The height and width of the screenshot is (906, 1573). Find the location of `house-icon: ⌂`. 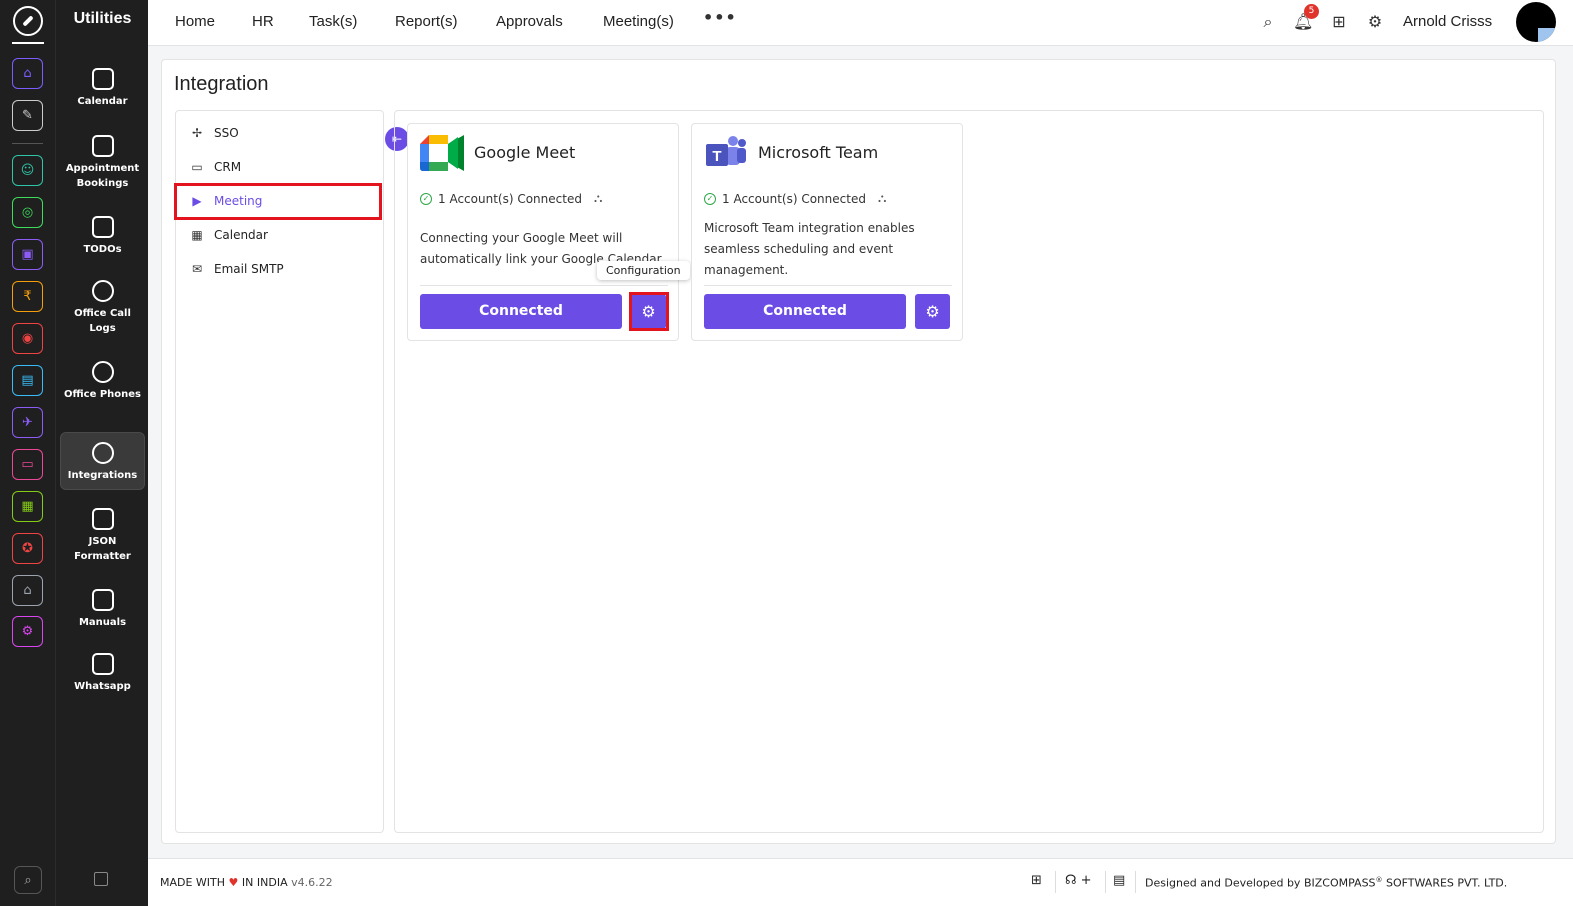

house-icon: ⌂ is located at coordinates (27, 590).